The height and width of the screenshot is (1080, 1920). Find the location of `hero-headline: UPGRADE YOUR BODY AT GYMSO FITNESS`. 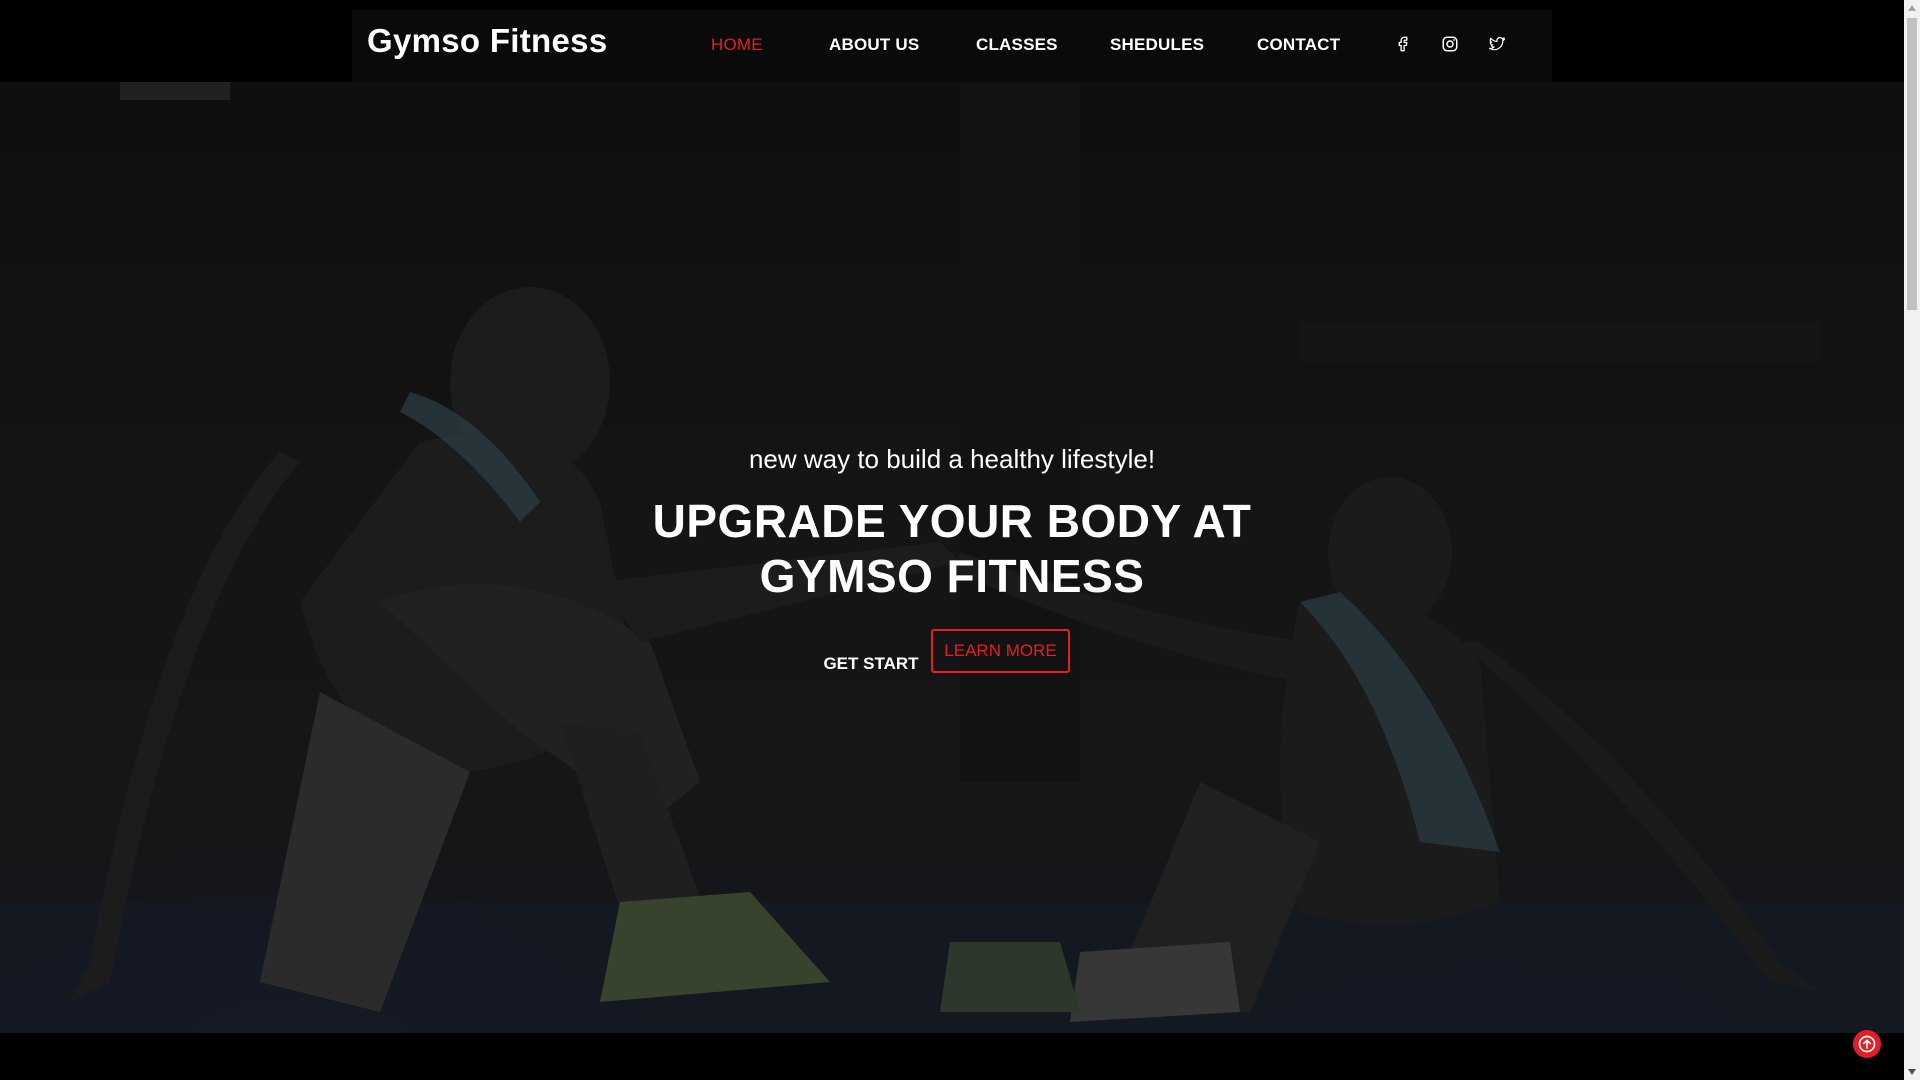

hero-headline: UPGRADE YOUR BODY AT GYMSO FITNESS is located at coordinates (952, 549).